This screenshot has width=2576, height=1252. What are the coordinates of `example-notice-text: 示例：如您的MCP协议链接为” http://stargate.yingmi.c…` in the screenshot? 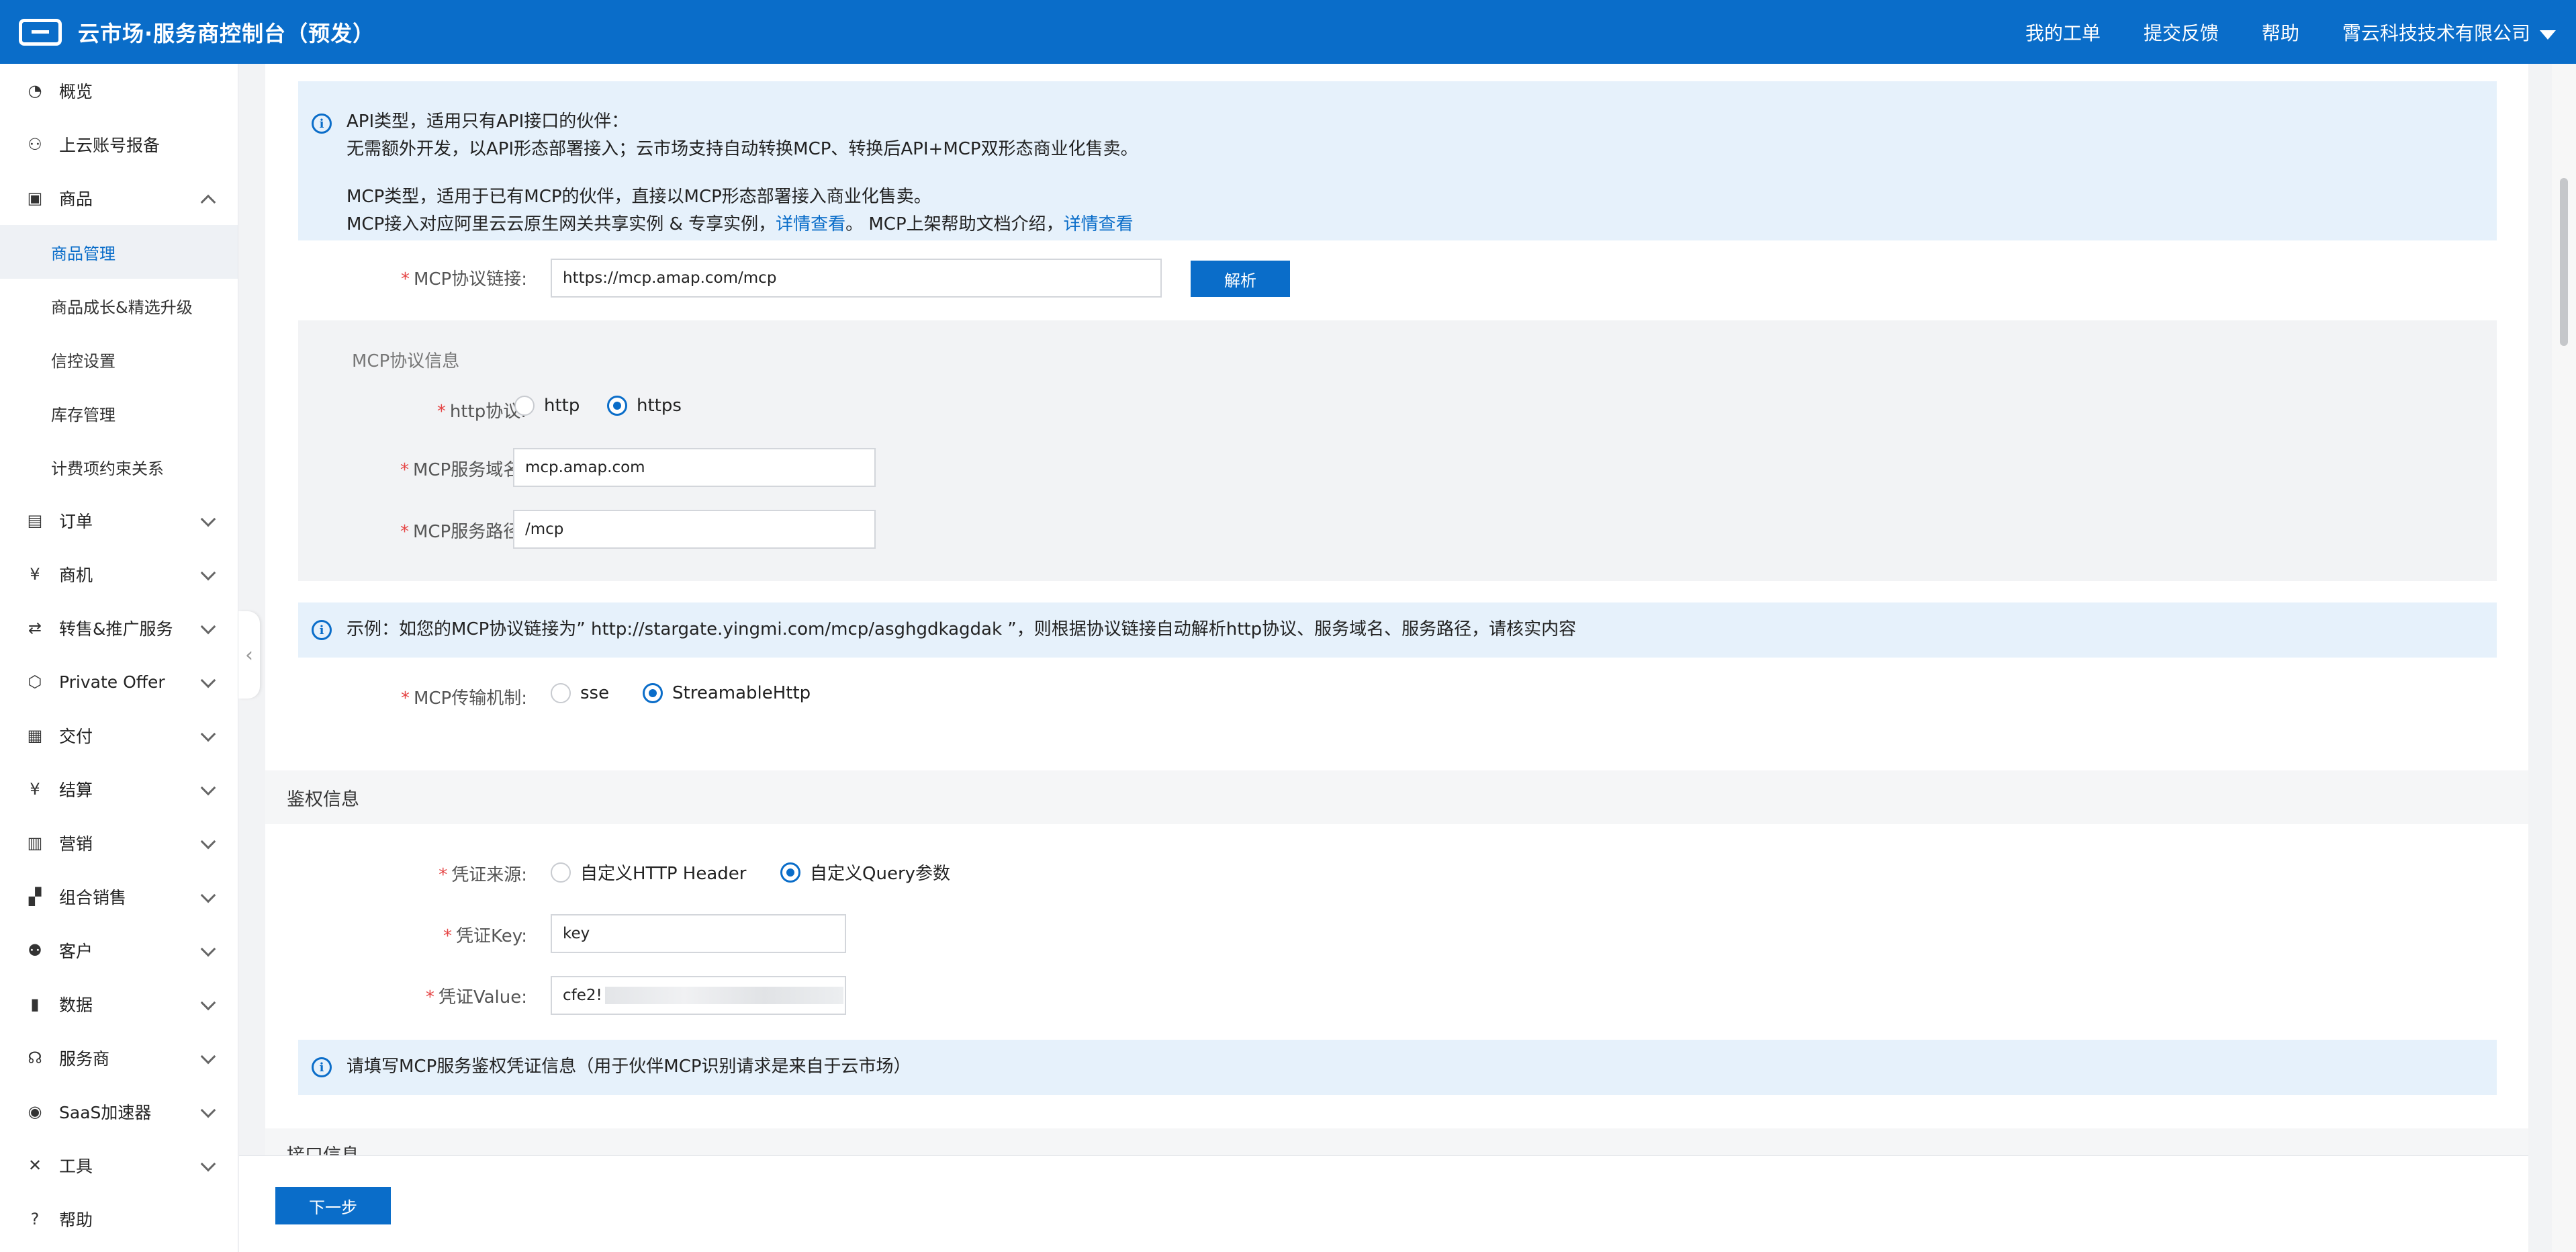 It's located at (962, 629).